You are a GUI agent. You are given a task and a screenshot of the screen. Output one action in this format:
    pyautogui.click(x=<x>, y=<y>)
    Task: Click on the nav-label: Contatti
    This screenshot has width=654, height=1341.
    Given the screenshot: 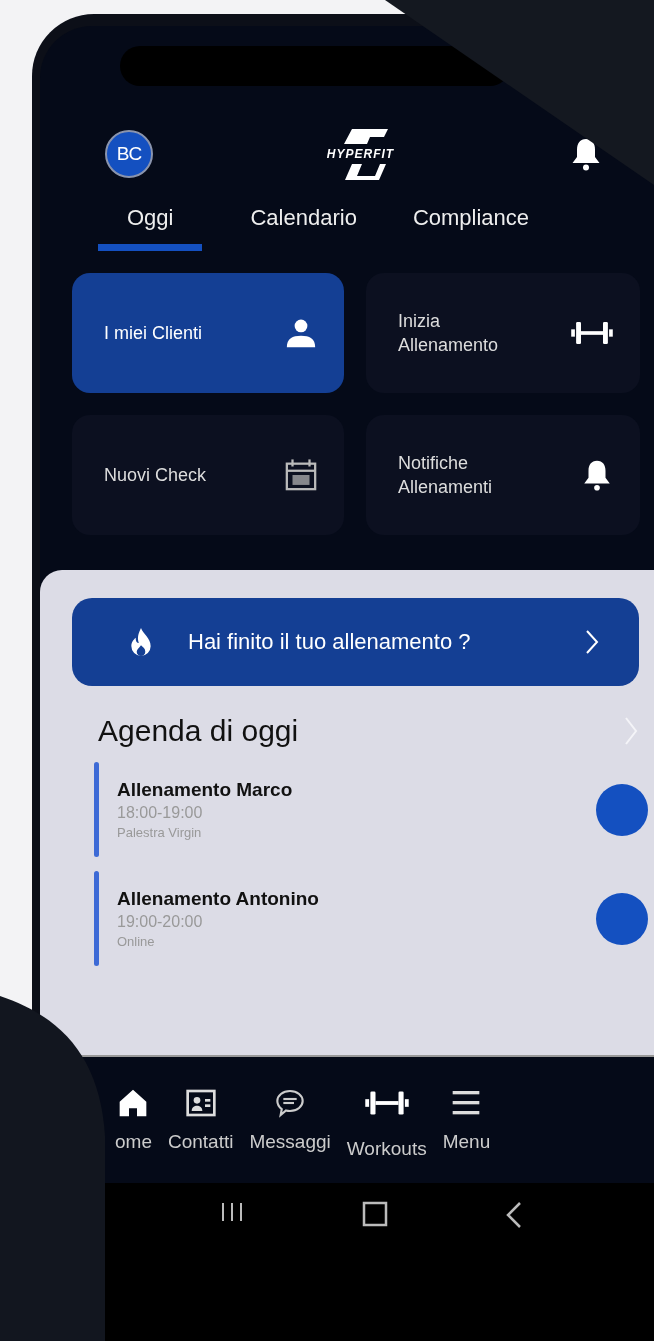 What is the action you would take?
    pyautogui.click(x=200, y=1142)
    